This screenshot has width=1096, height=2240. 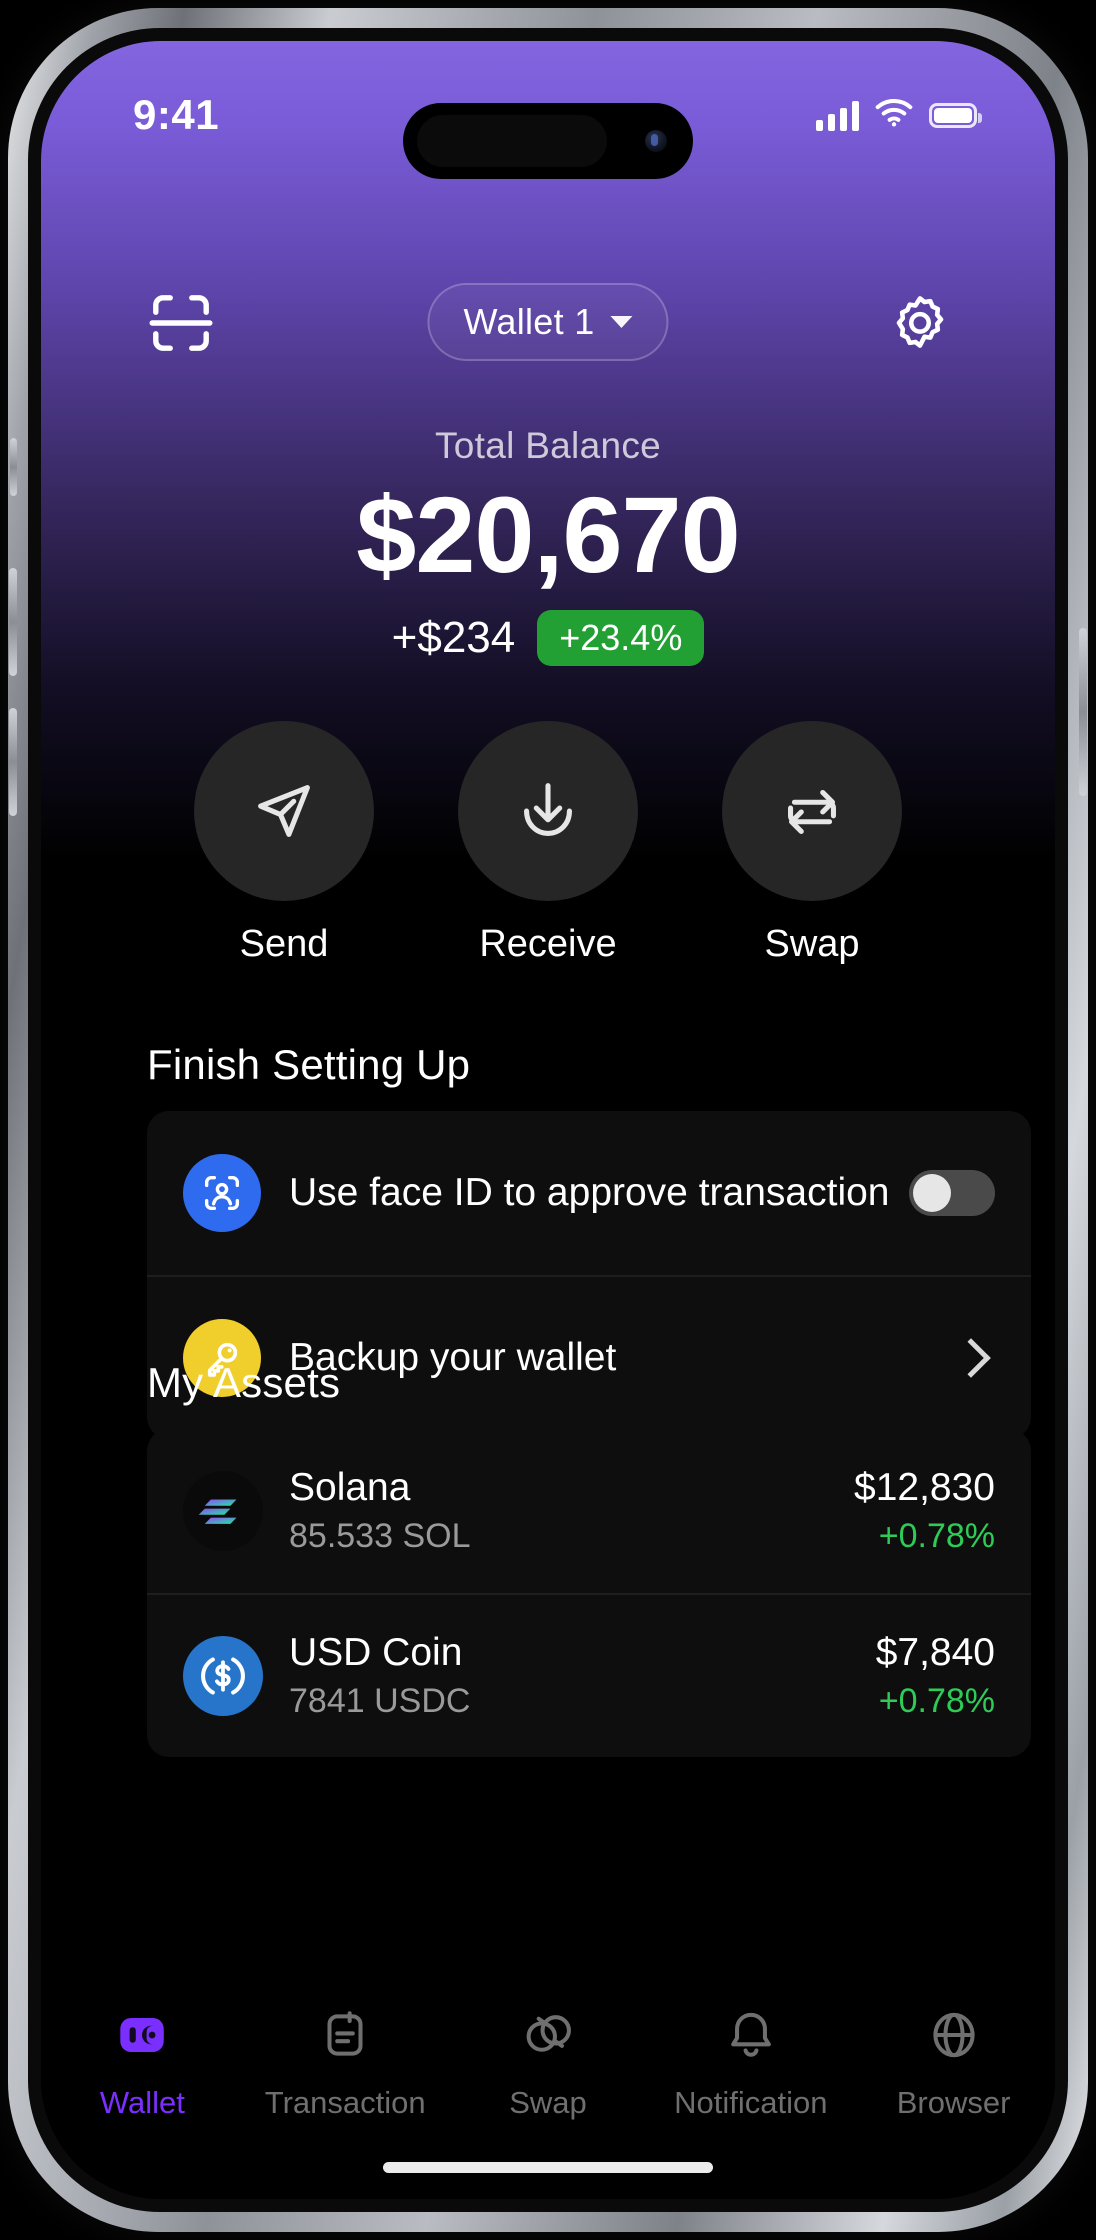 I want to click on status-bar-time: 9:41, so click(x=176, y=114).